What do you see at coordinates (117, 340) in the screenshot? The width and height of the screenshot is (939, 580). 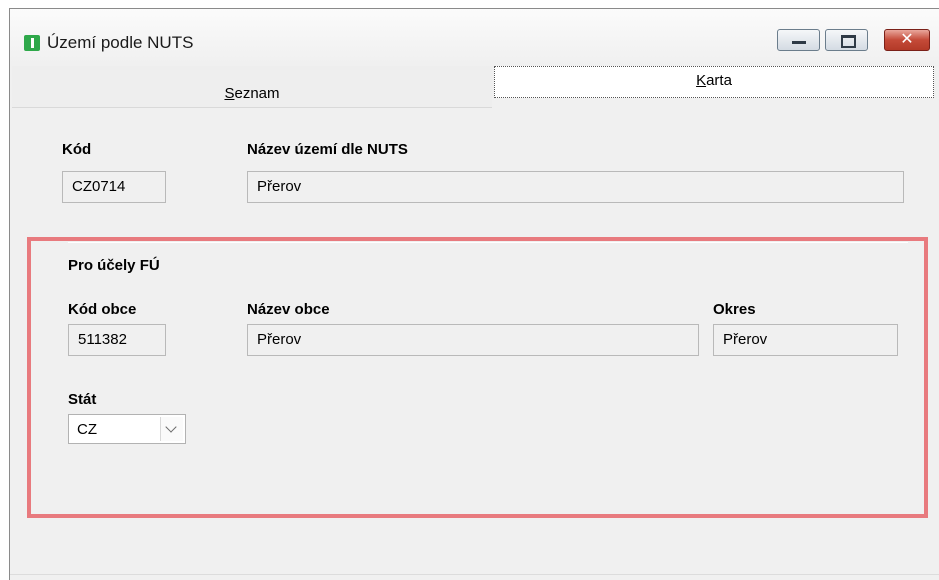 I see `kod-obce-field: 511382` at bounding box center [117, 340].